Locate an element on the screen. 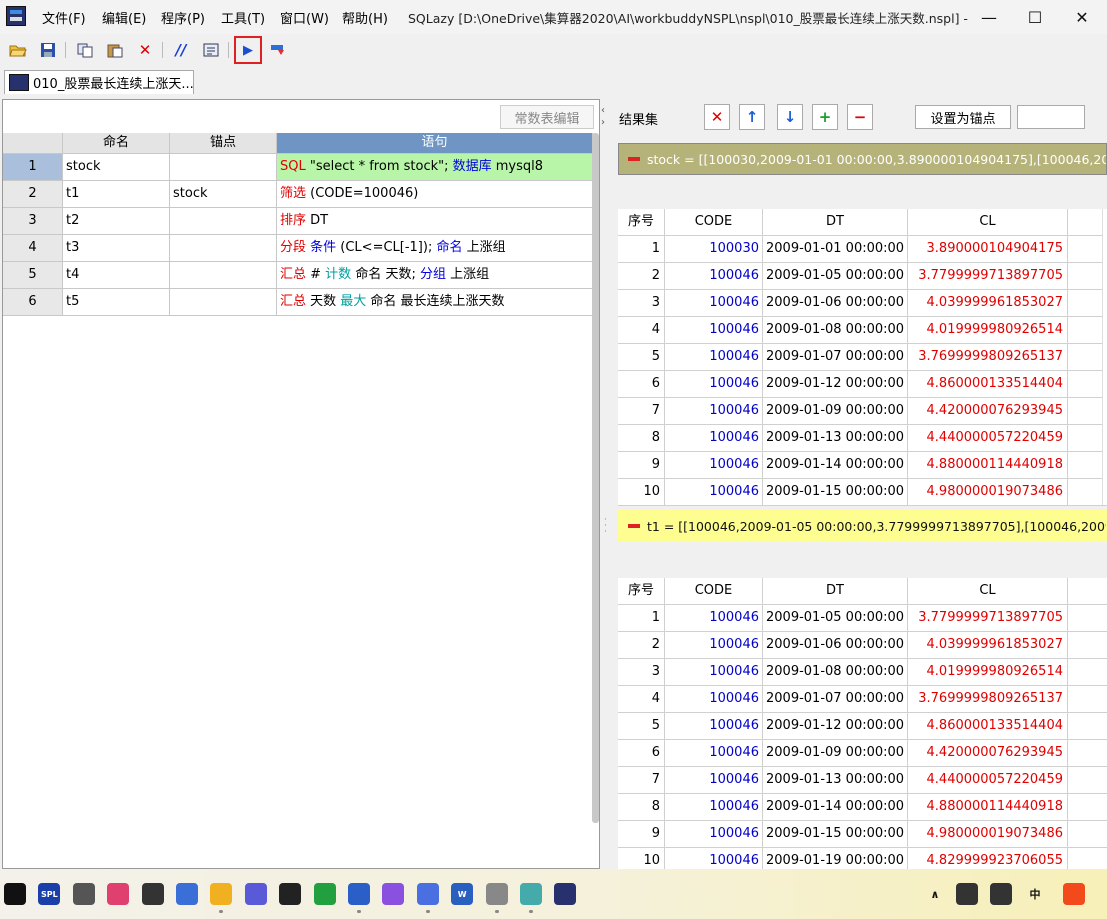 This screenshot has width=1107, height=919. chevron-up-icon: ∧ is located at coordinates (935, 894).